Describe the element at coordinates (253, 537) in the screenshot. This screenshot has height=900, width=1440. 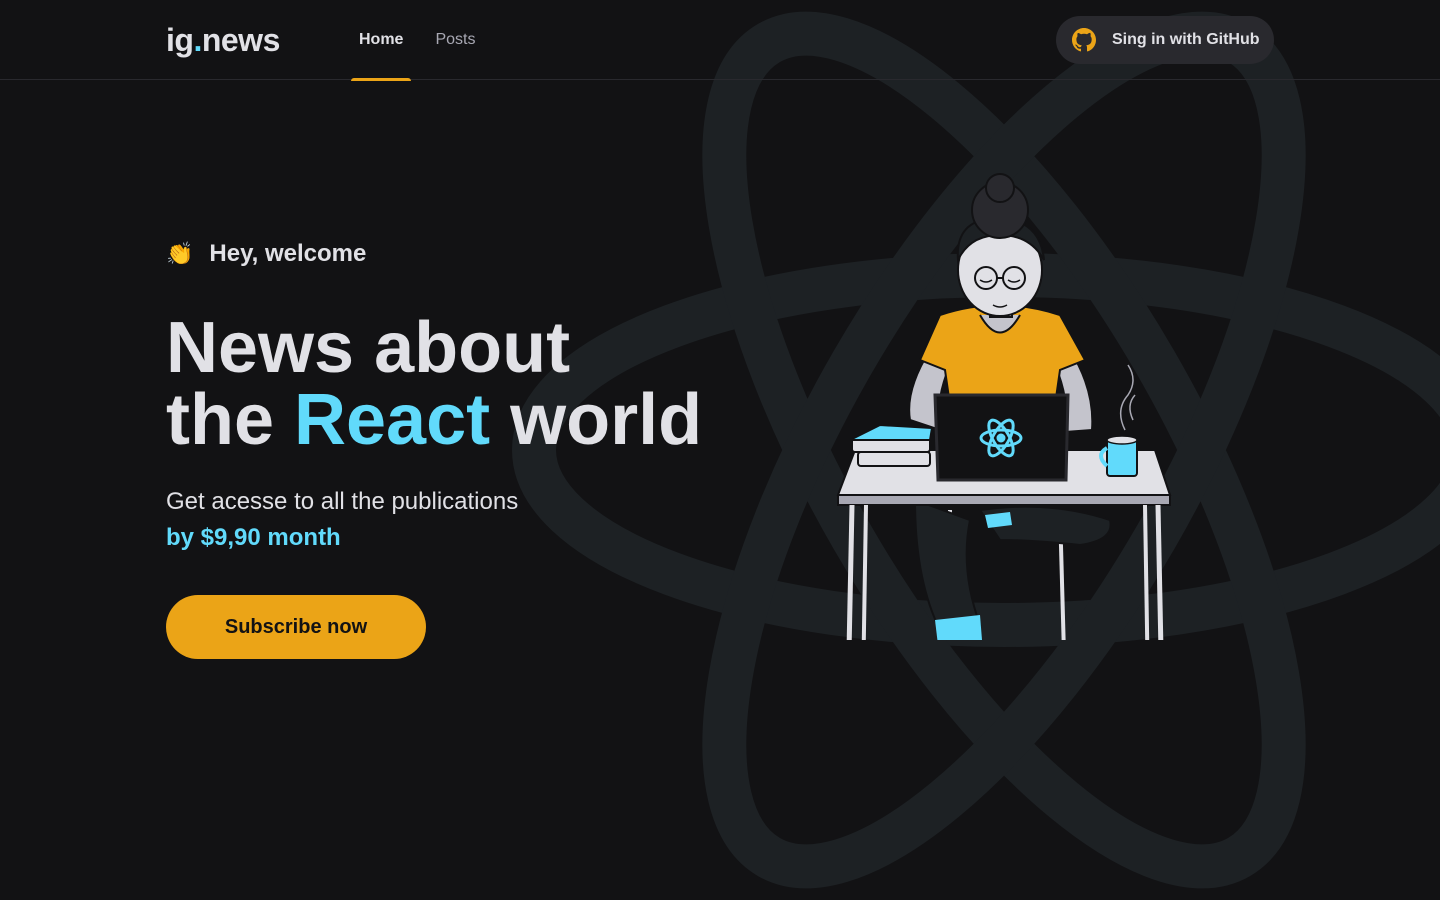
I see `price-text: by $9,90 month` at that location.